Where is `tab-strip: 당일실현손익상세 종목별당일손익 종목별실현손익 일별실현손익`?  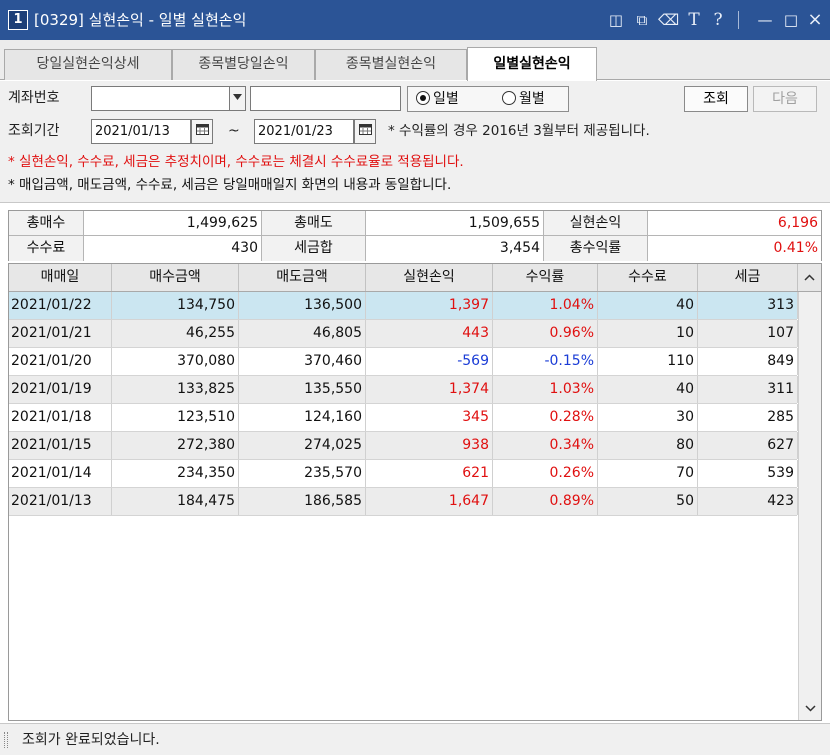 tab-strip: 당일실현손익상세 종목별당일손익 종목별실현손익 일별실현손익 is located at coordinates (415, 60).